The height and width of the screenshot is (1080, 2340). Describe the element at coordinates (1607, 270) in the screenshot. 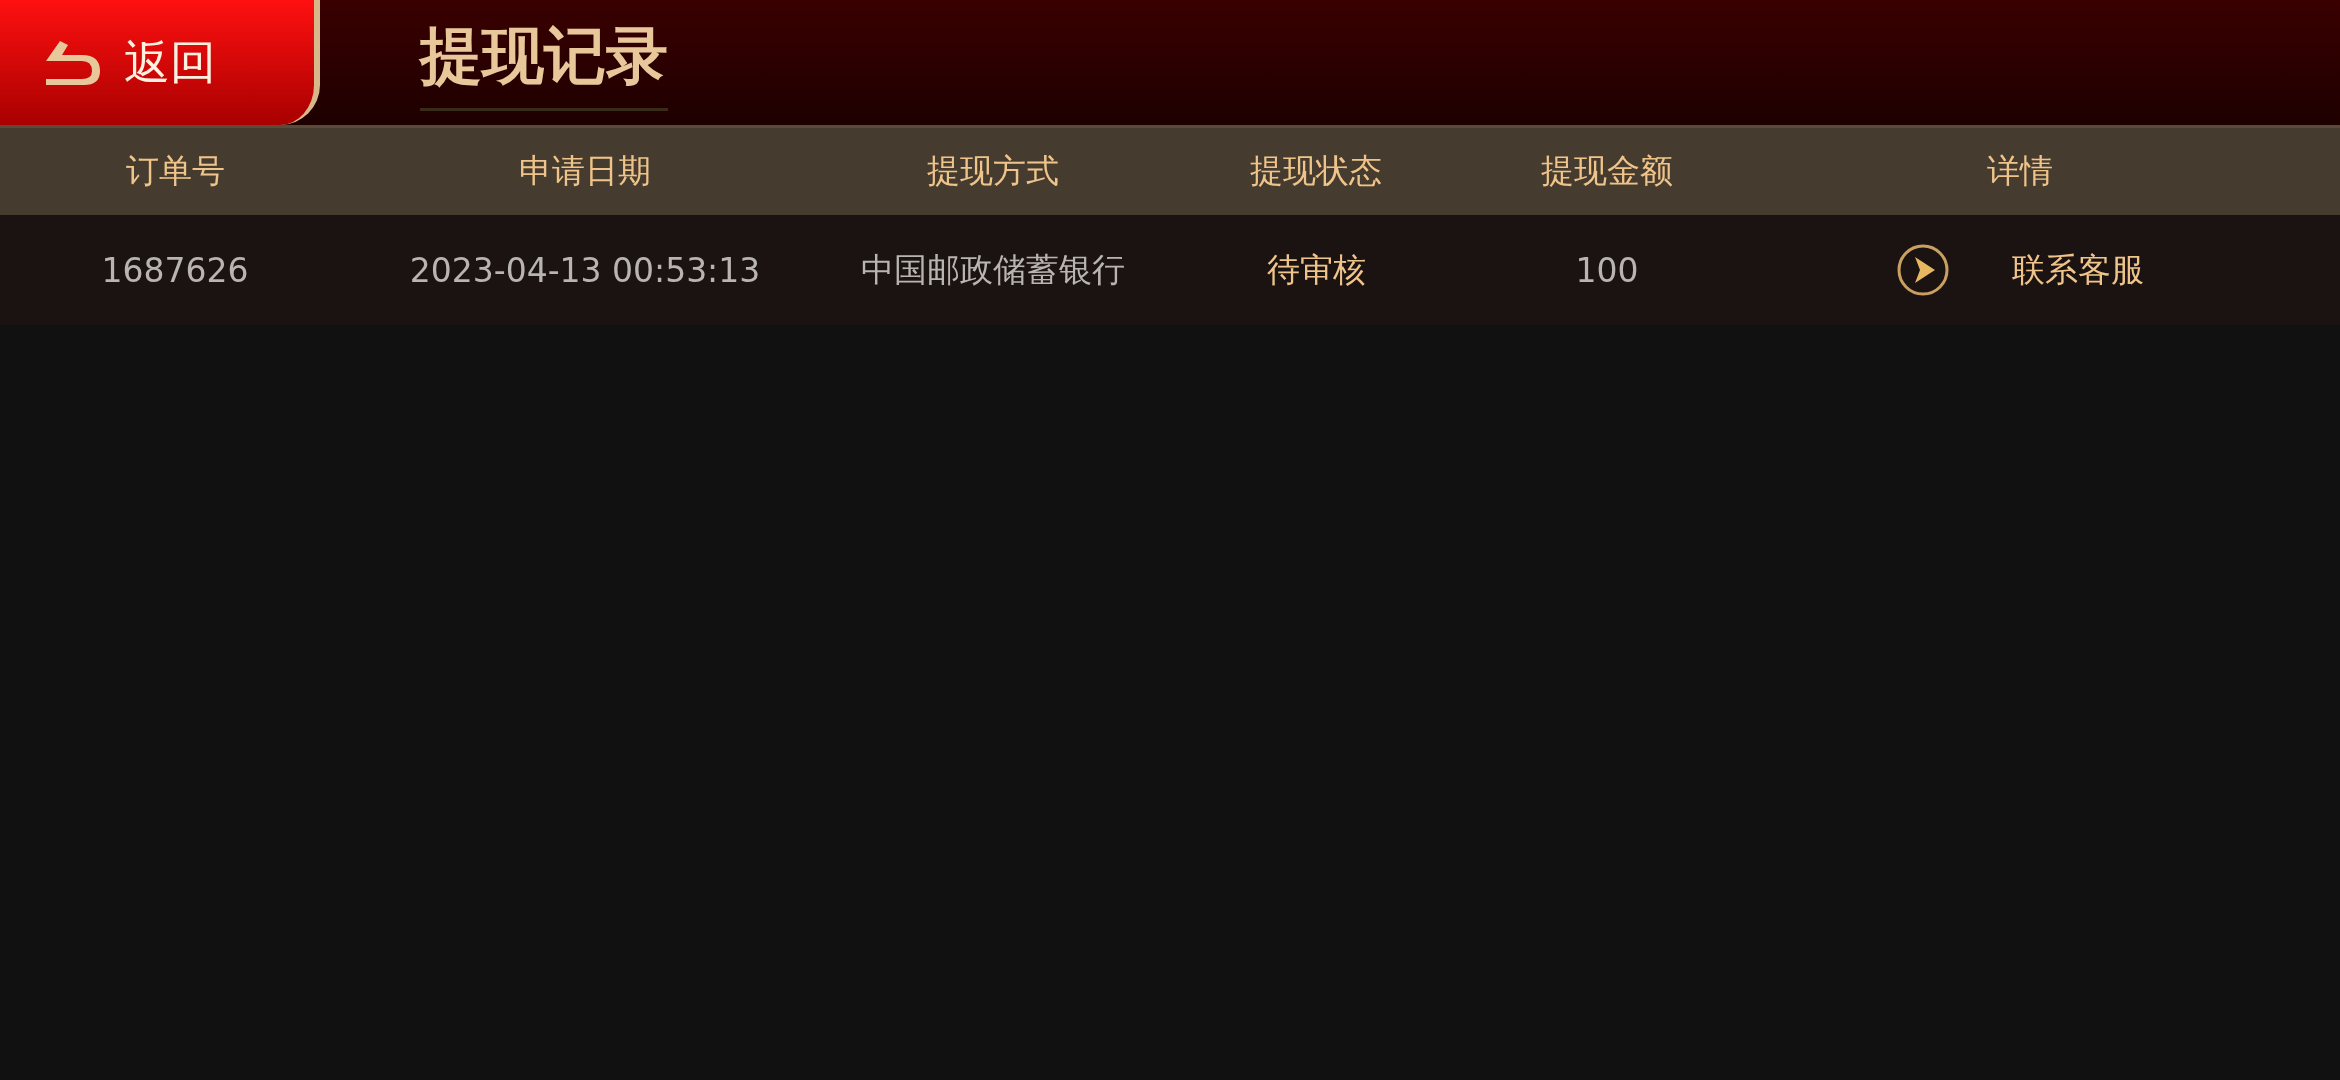

I see `table-cell: 100` at that location.